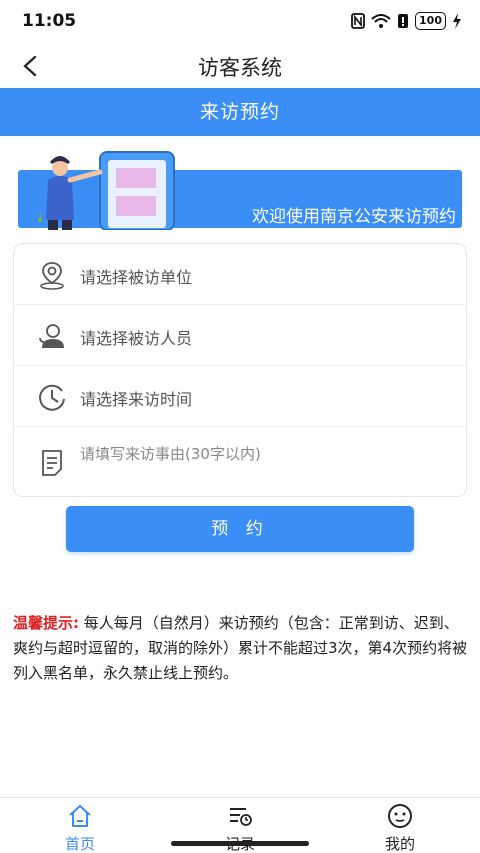 The width and height of the screenshot is (480, 853). I want to click on visit-person-field: 请选择被访人员, so click(240, 335).